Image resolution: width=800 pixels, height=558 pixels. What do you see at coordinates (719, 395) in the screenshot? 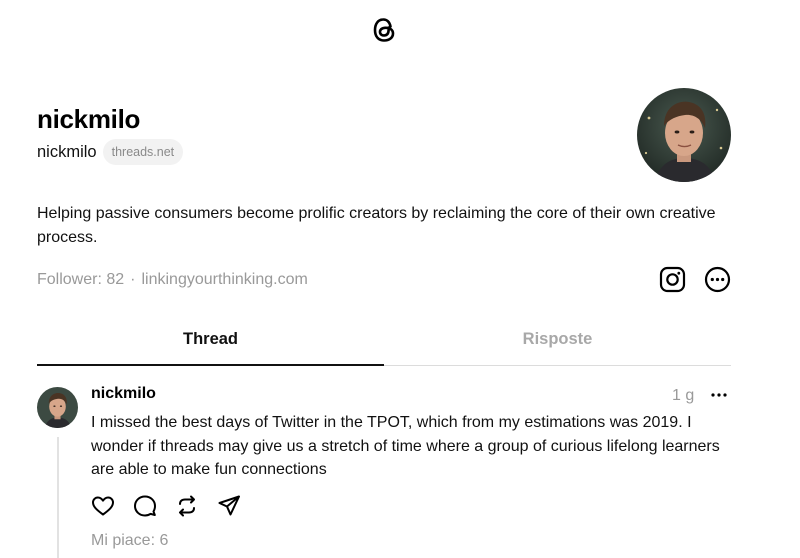
I see `post-more-icon` at bounding box center [719, 395].